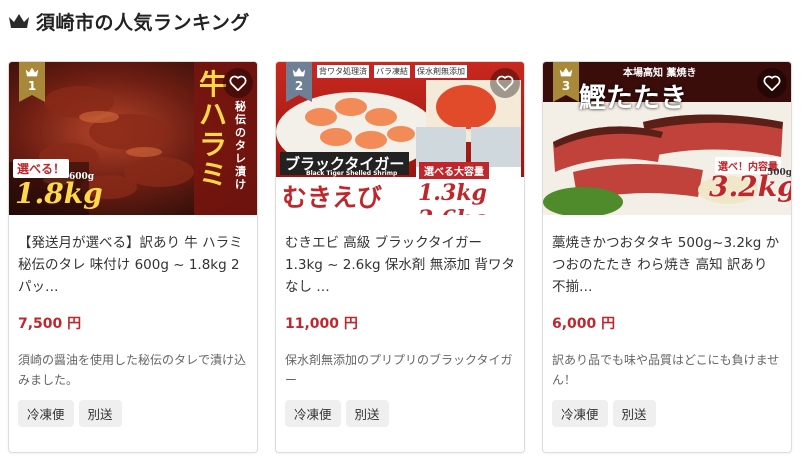  What do you see at coordinates (299, 82) in the screenshot?
I see `rank-badge: 2` at bounding box center [299, 82].